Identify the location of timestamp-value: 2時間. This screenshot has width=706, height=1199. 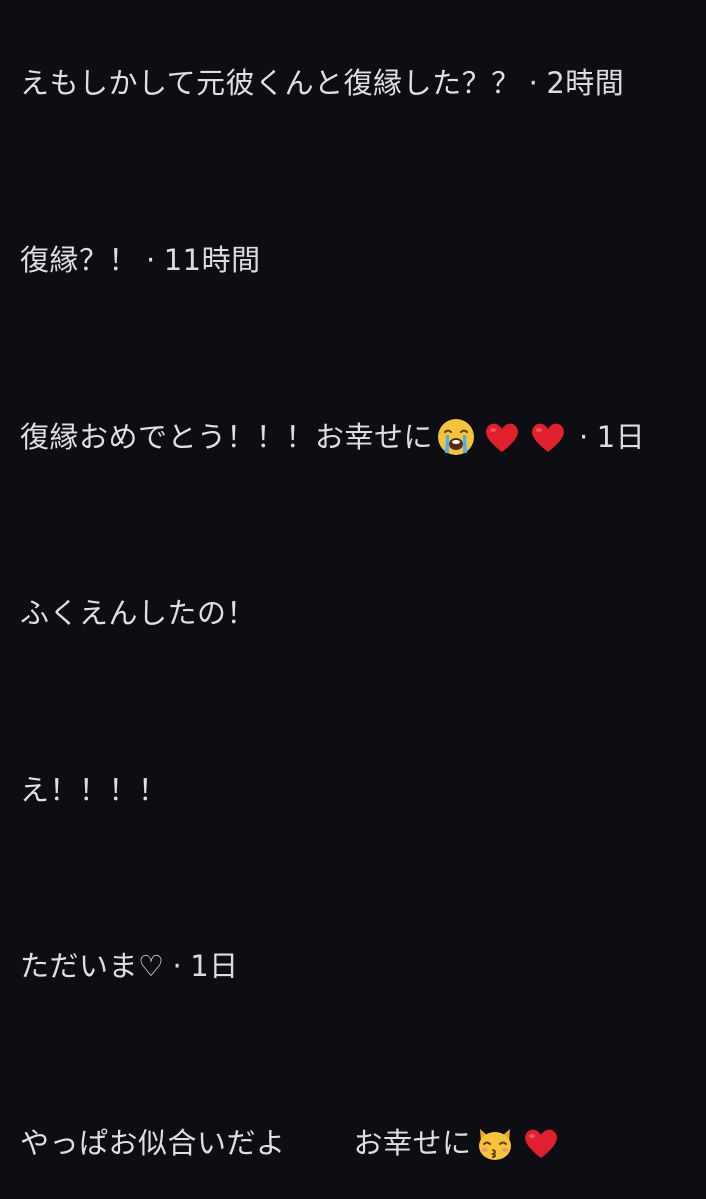
(585, 83).